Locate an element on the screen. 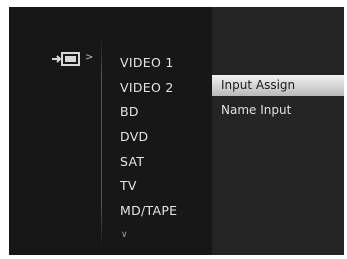 This screenshot has width=347, height=259. menu-divider is located at coordinates (101, 141).